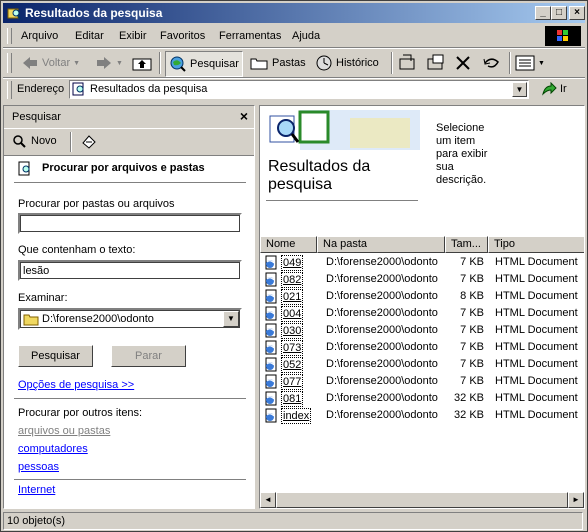  I want to click on menu-grip, so click(9, 36).